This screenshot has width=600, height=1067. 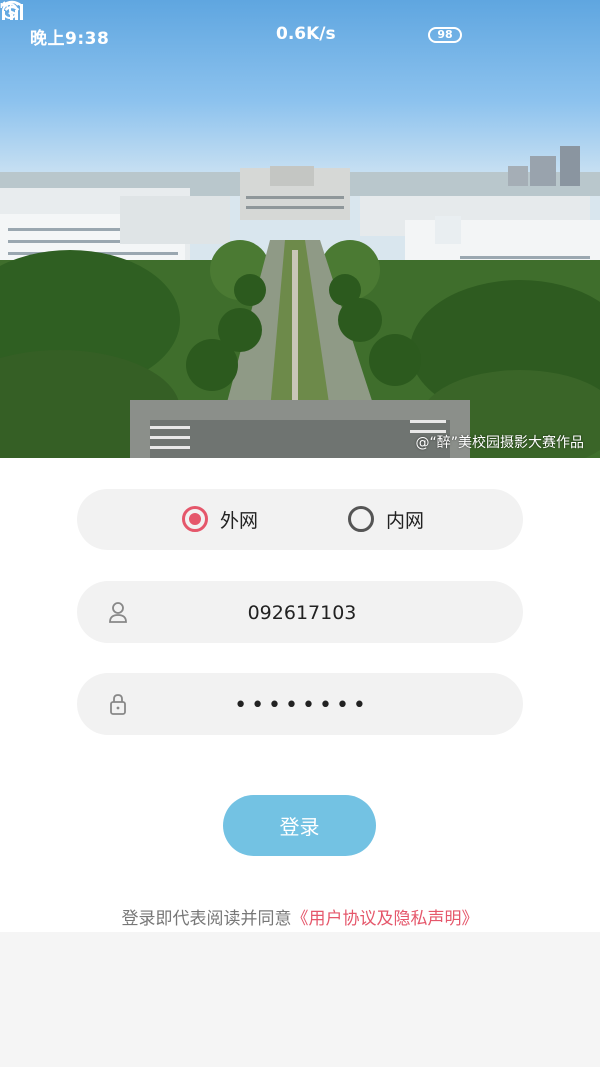 What do you see at coordinates (499, 443) in the screenshot?
I see `photo-credit: @“醉”美校园摄影大赛作品` at bounding box center [499, 443].